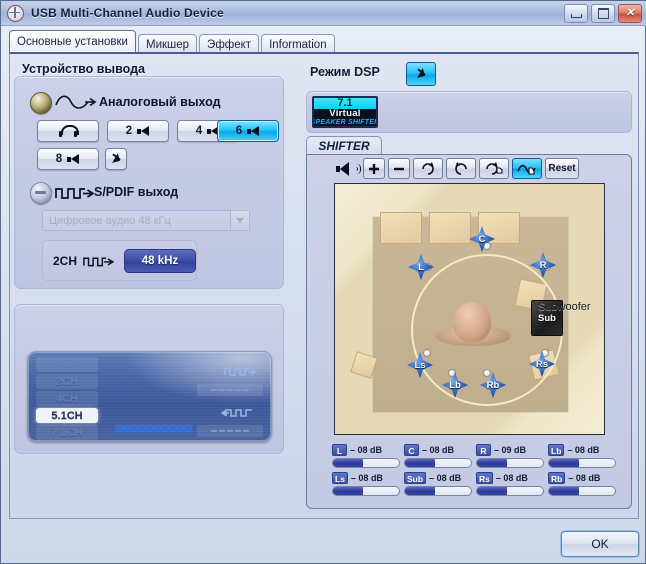 The height and width of the screenshot is (564, 646). What do you see at coordinates (584, 477) in the screenshot?
I see `level-value-rb: – 08 dB` at bounding box center [584, 477].